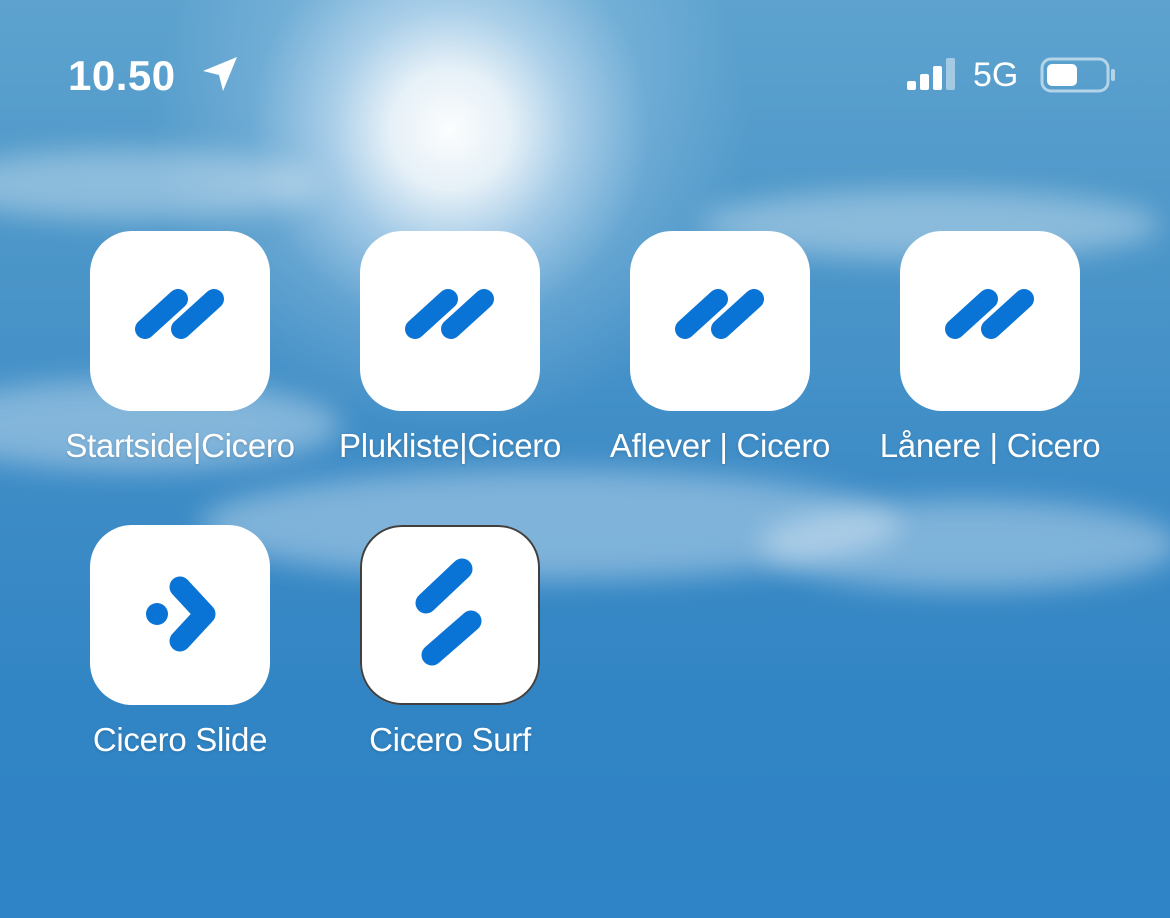 This screenshot has height=918, width=1170. I want to click on app-label: Lånere | Cicero, so click(990, 445).